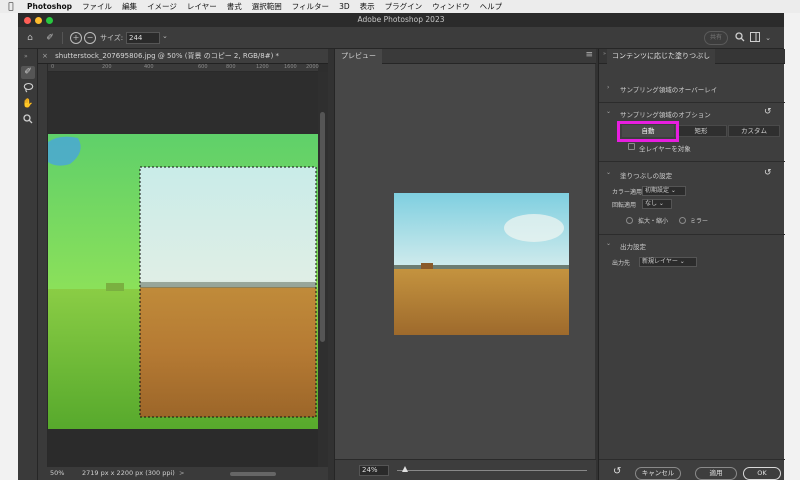  Describe the element at coordinates (344, 6) in the screenshot. I see `menu-3d: 3D` at that location.